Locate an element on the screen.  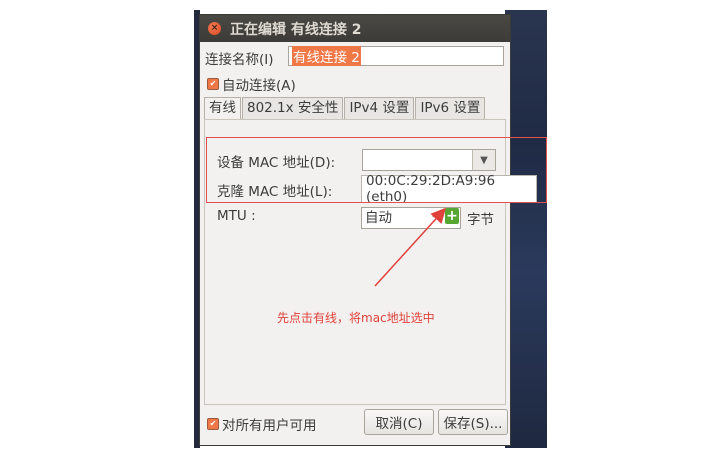
tab-ipv4-settings: IPv4 设置 is located at coordinates (379, 108).